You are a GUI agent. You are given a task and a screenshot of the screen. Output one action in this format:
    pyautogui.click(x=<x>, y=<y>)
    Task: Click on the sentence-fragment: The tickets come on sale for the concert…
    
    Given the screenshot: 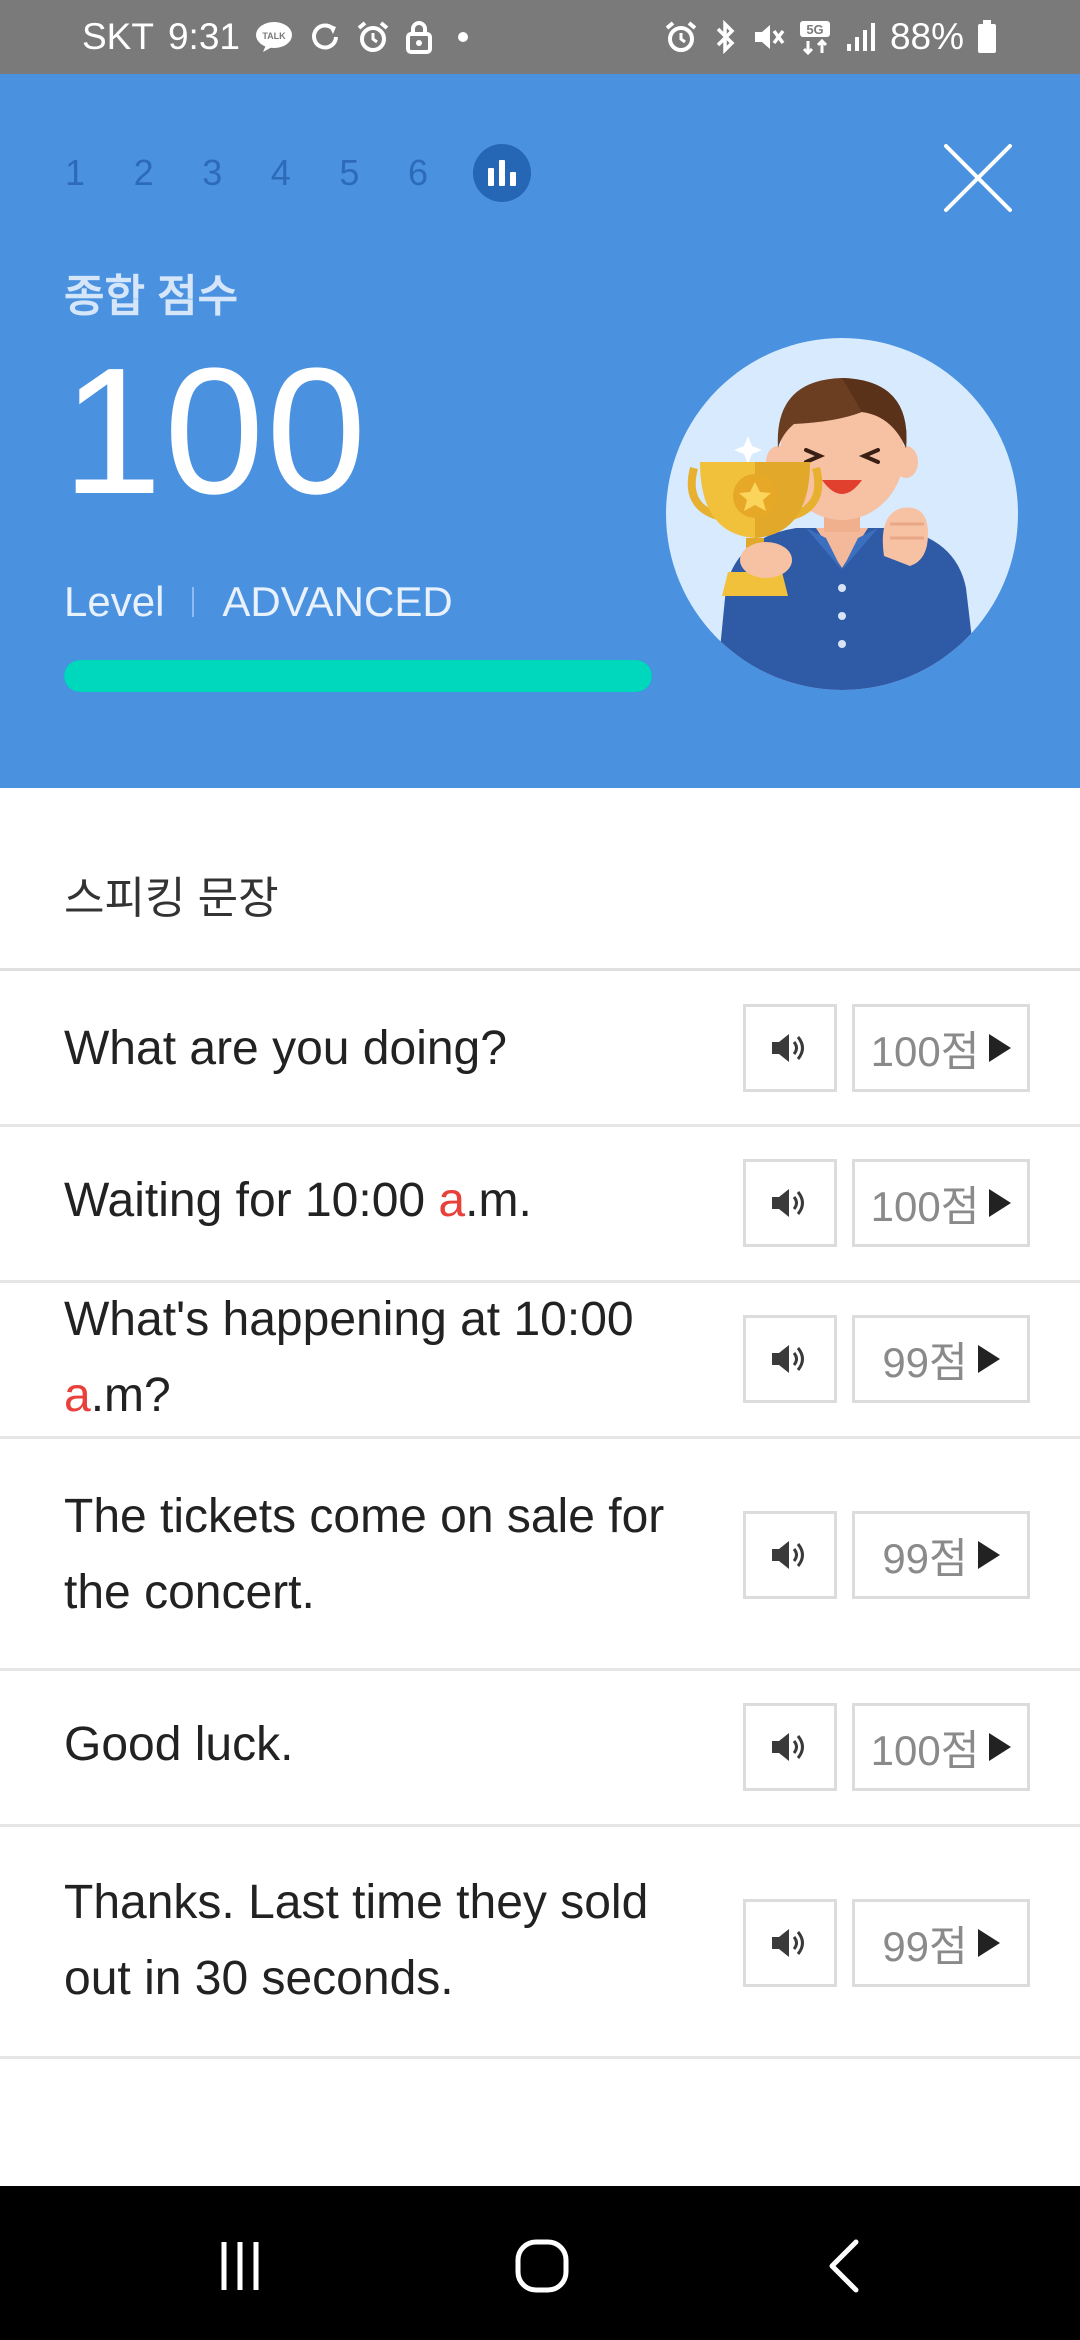 What is the action you would take?
    pyautogui.click(x=364, y=1554)
    